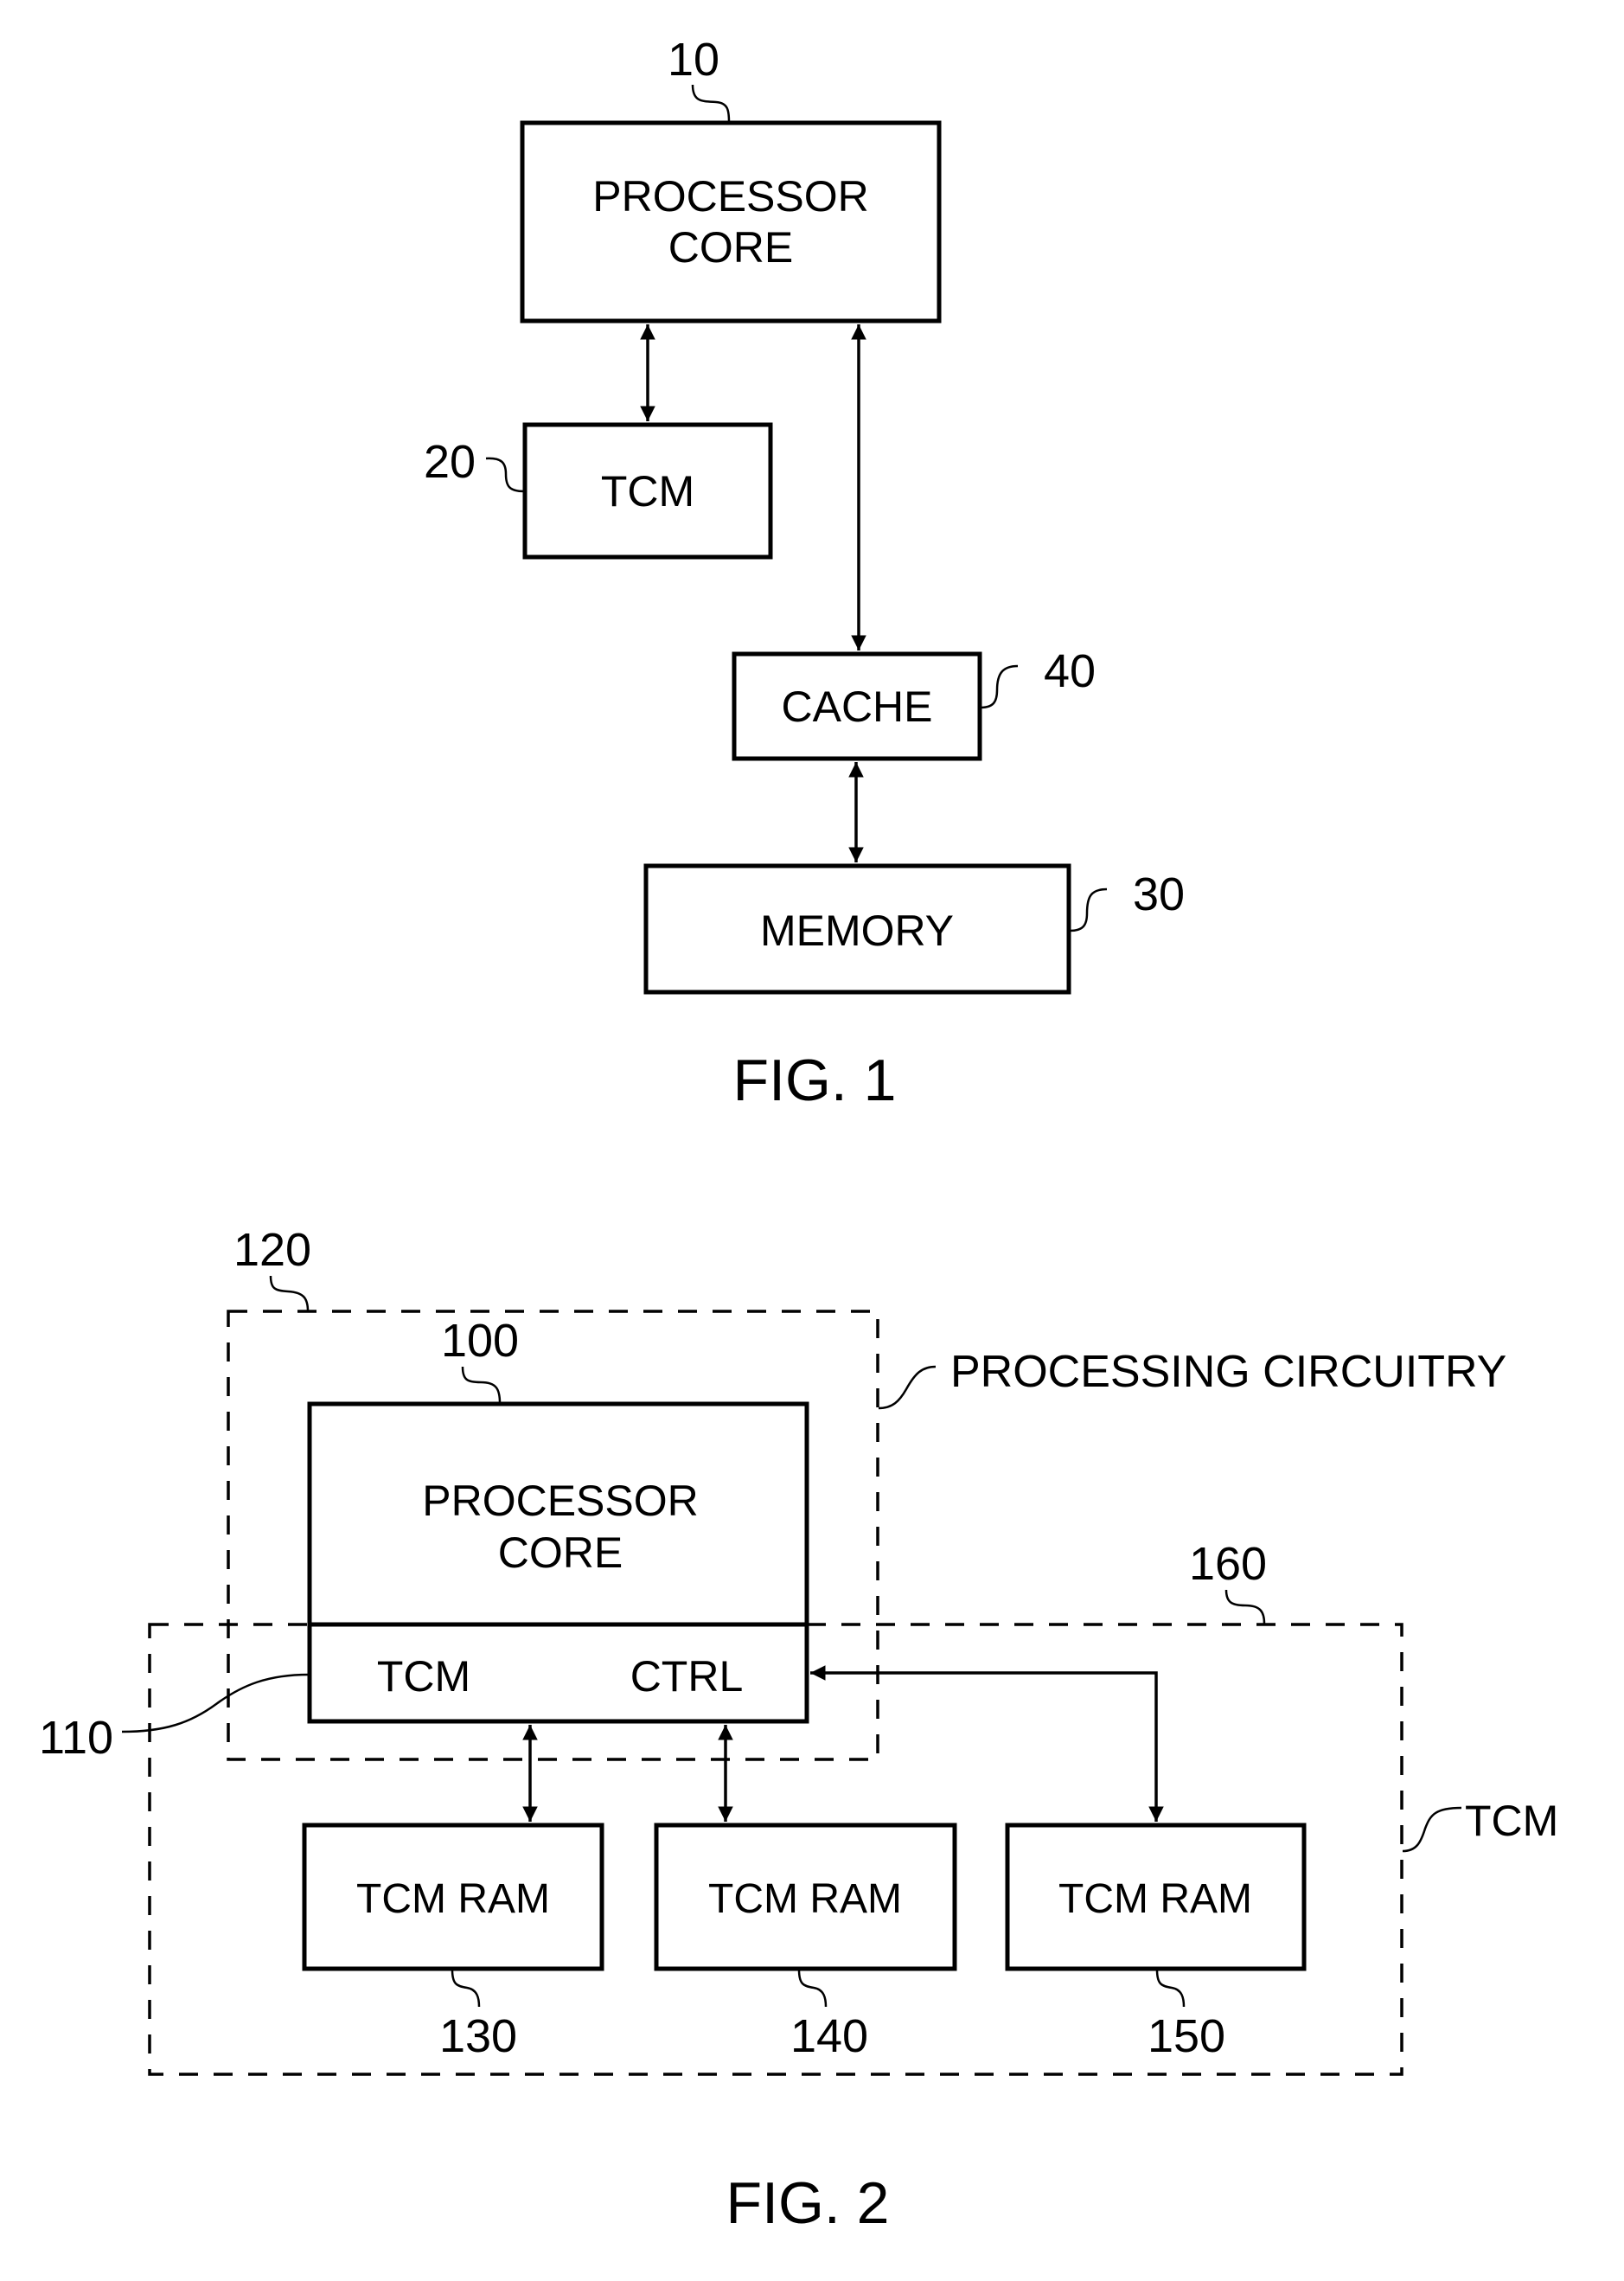 The height and width of the screenshot is (2281, 1624). I want to click on fig1-tcm-block: TCM, so click(647, 491).